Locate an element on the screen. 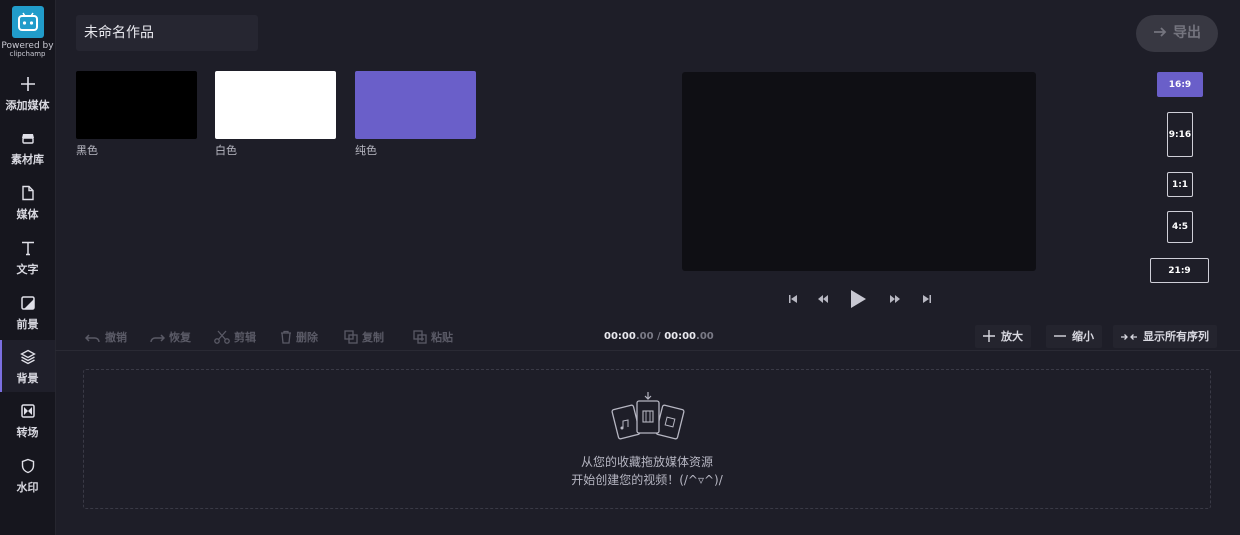  zoom-in-button: 放大 is located at coordinates (1003, 336).